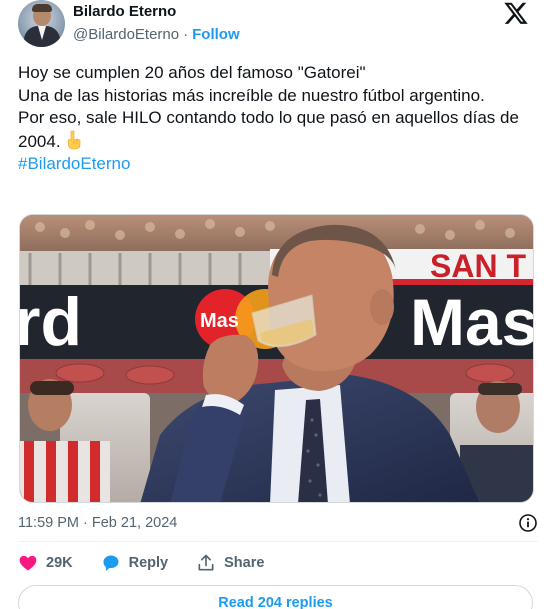  What do you see at coordinates (278, 541) in the screenshot?
I see `divider` at bounding box center [278, 541].